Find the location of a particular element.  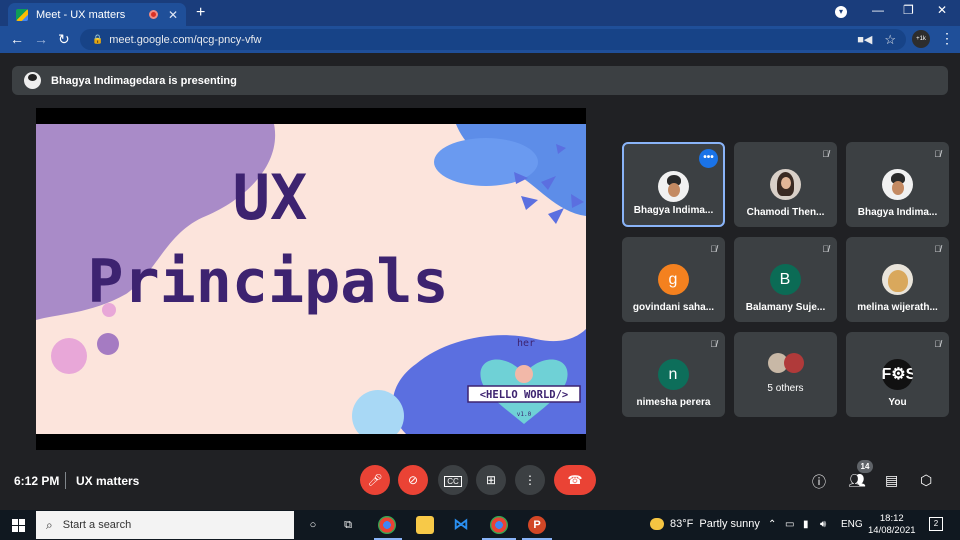

chrome-profile-app-icon is located at coordinates (499, 525).